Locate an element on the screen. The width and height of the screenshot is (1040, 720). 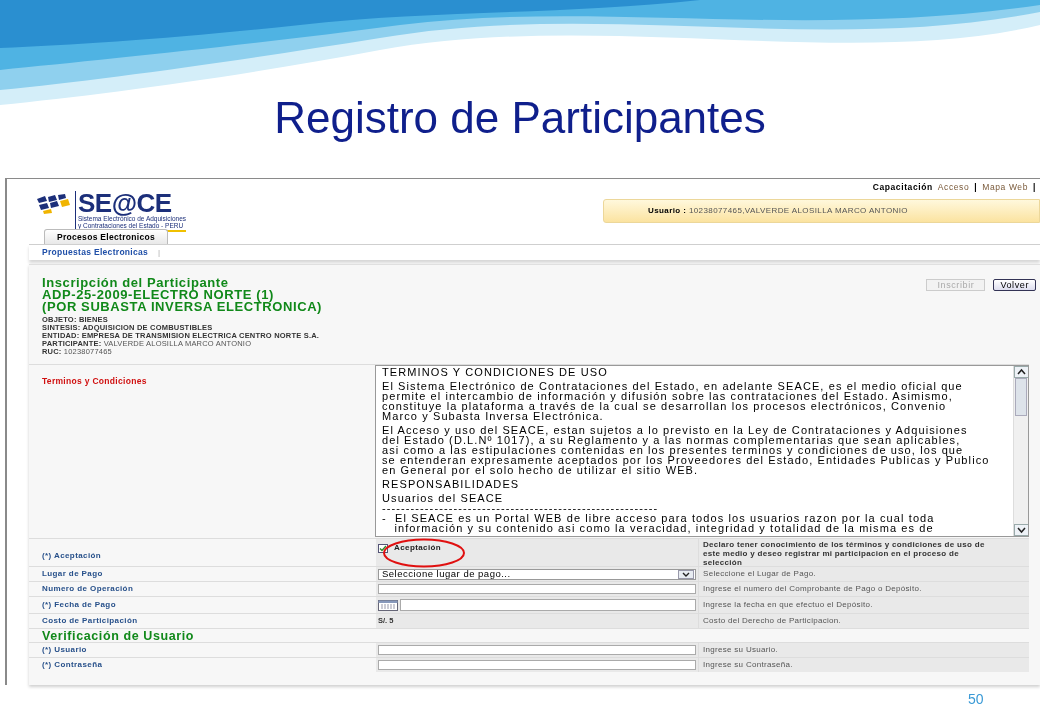
field-label: (*) Fecha de Pago is located at coordinates (79, 605).